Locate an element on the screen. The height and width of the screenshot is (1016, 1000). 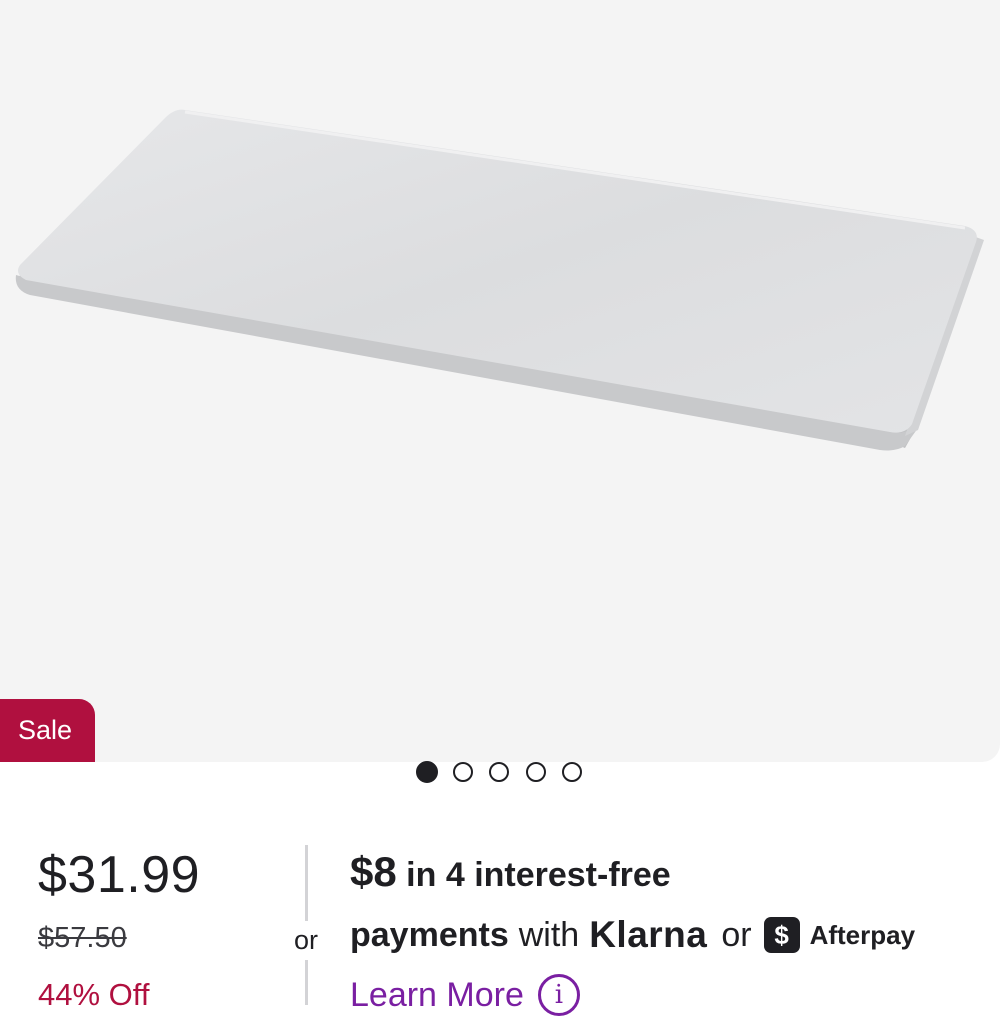
installment-terms: in 4 interest-free is located at coordinates (538, 875).